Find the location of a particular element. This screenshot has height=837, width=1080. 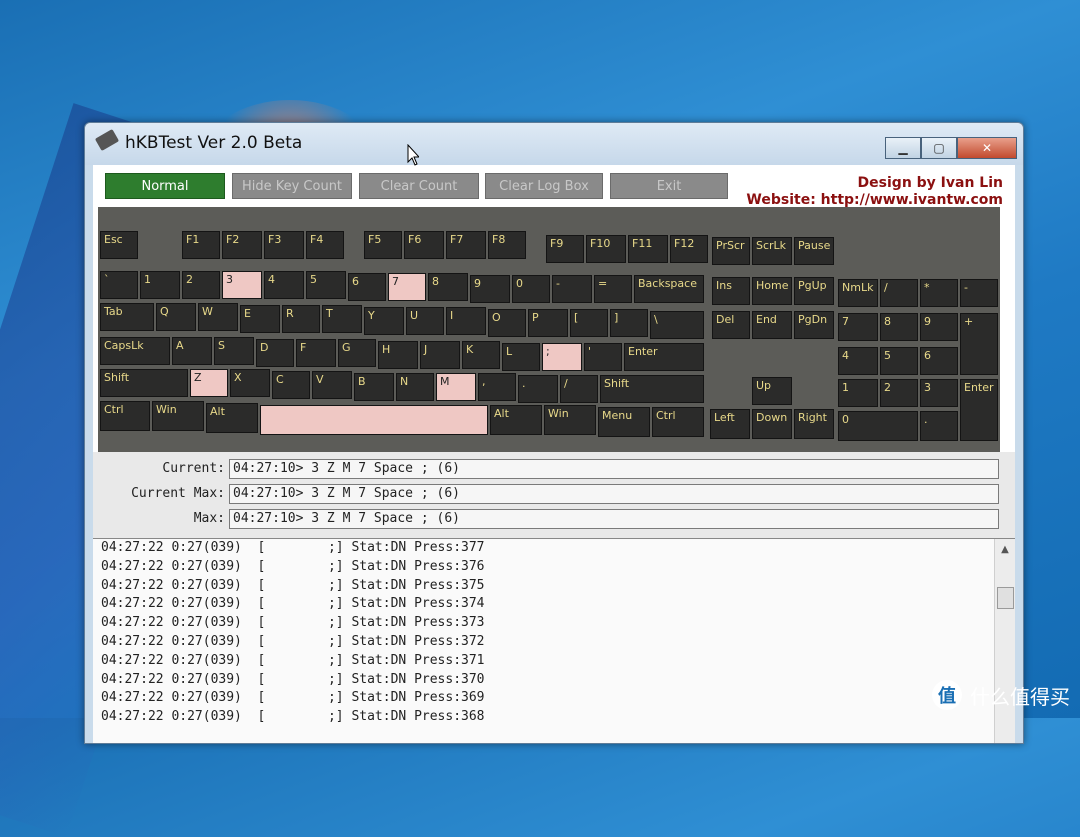

key-2: 2 is located at coordinates (201, 285).